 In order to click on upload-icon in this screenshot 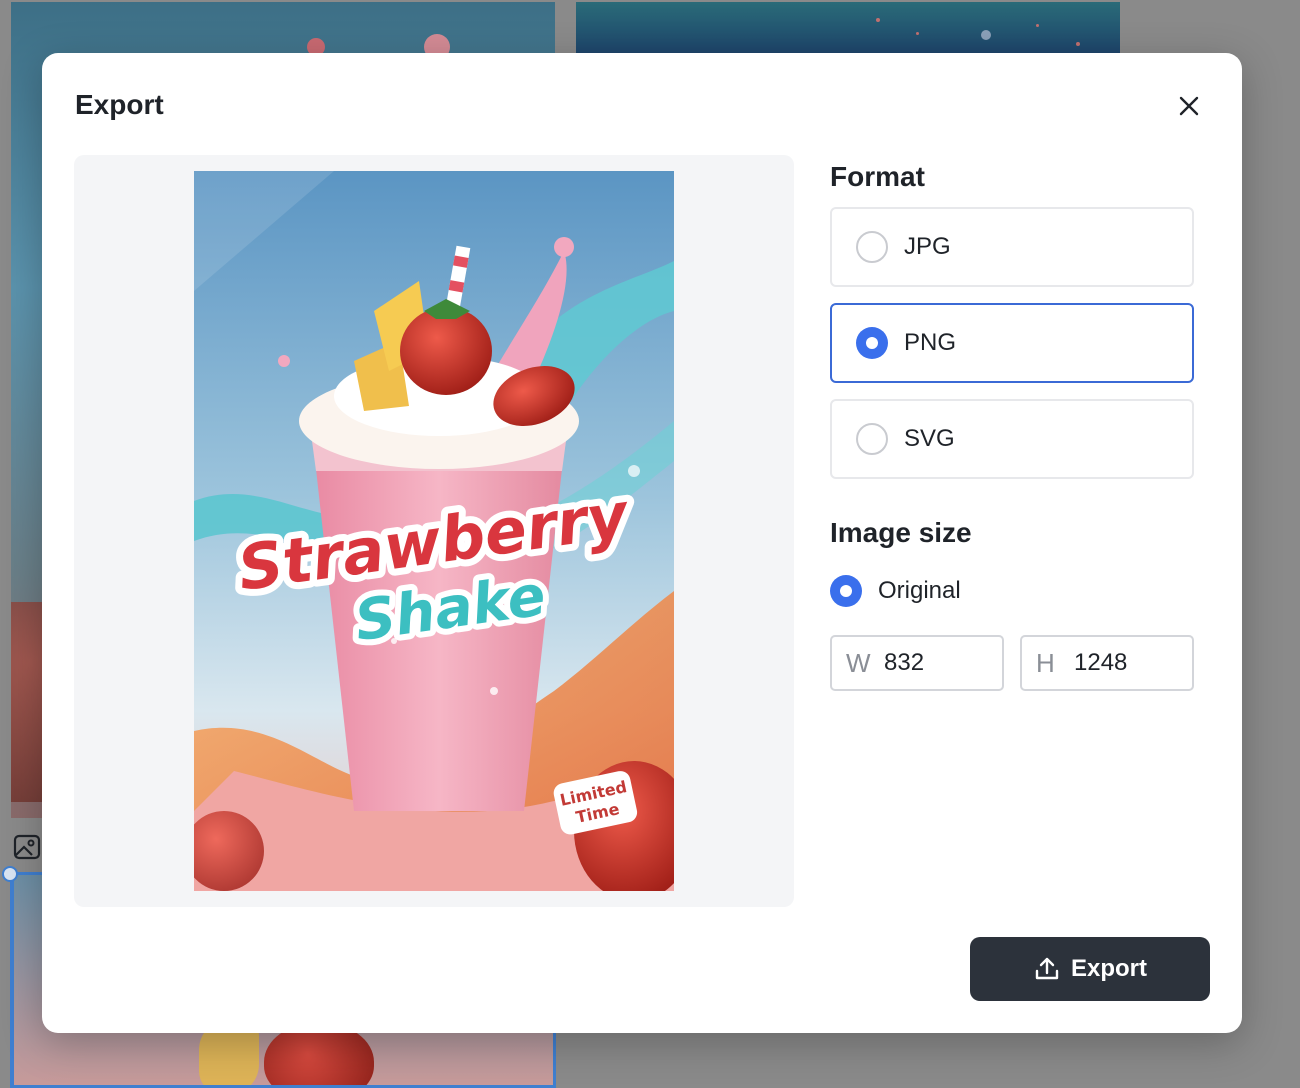, I will do `click(1047, 968)`.